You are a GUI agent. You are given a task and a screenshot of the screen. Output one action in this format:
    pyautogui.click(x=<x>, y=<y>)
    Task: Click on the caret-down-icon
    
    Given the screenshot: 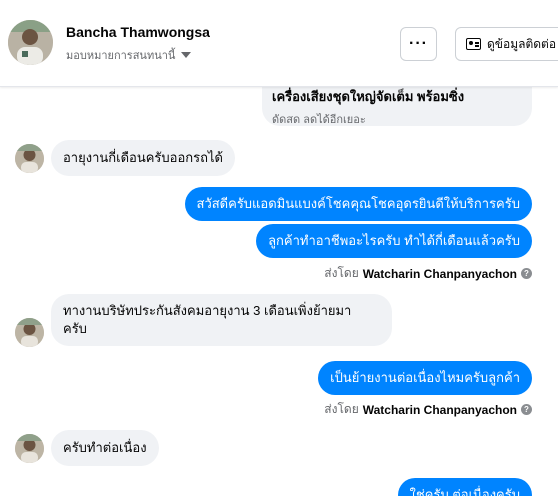 What is the action you would take?
    pyautogui.click(x=186, y=55)
    